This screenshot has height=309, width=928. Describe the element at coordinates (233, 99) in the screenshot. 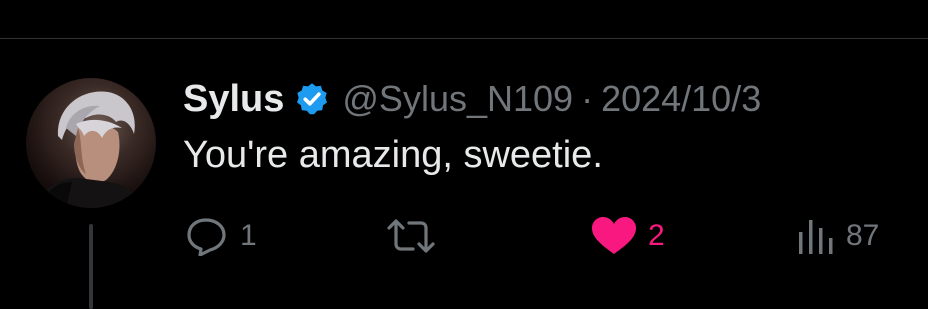

I see `author-name: Sylus` at that location.